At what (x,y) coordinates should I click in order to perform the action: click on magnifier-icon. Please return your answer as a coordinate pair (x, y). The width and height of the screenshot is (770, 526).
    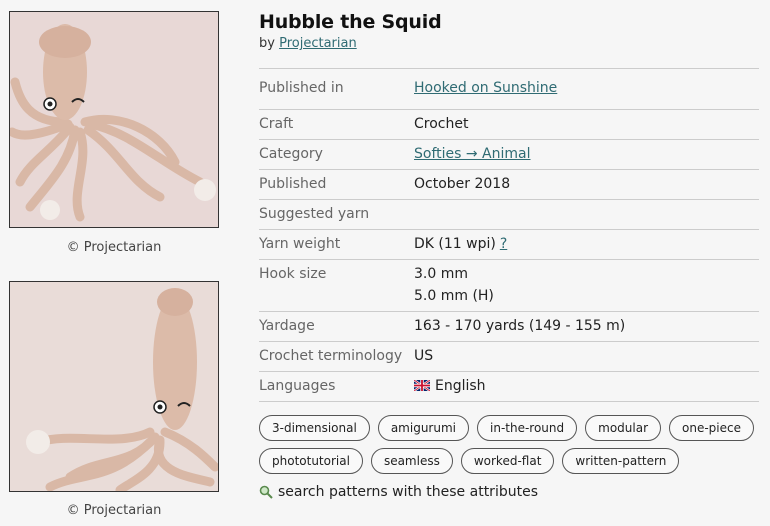
    Looking at the image, I should click on (266, 492).